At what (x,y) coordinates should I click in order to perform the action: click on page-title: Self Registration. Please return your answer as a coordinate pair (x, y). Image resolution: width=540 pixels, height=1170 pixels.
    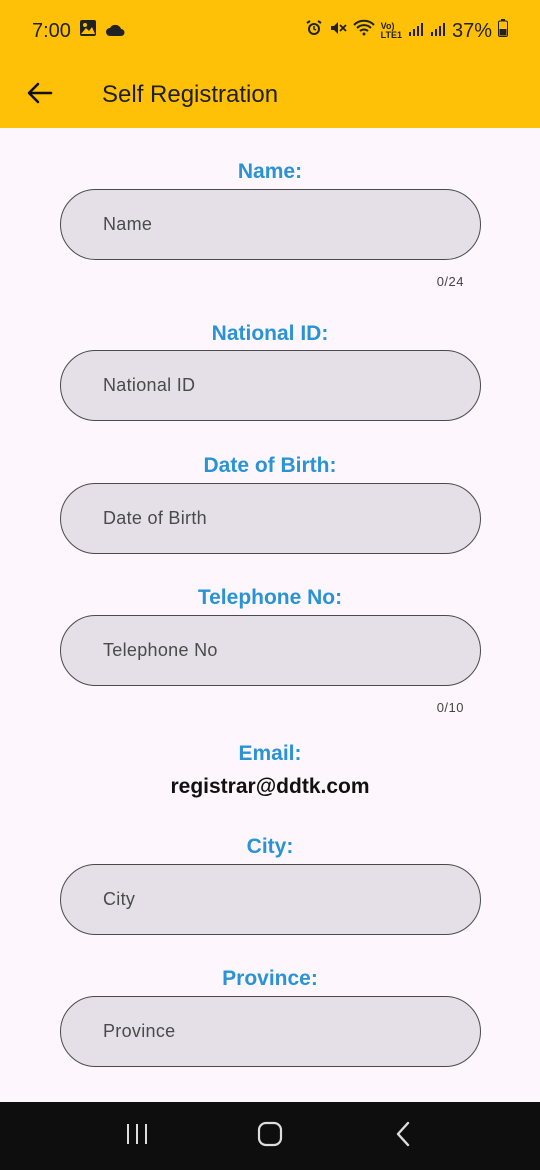
    Looking at the image, I should click on (190, 94).